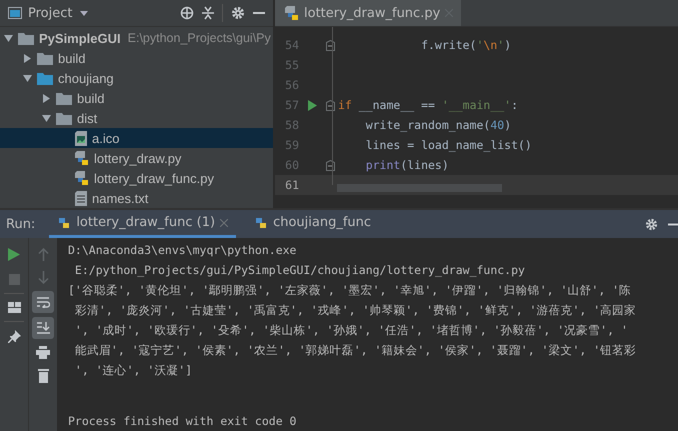 Image resolution: width=678 pixels, height=431 pixels. Describe the element at coordinates (87, 118) in the screenshot. I see `file-name: dist` at that location.